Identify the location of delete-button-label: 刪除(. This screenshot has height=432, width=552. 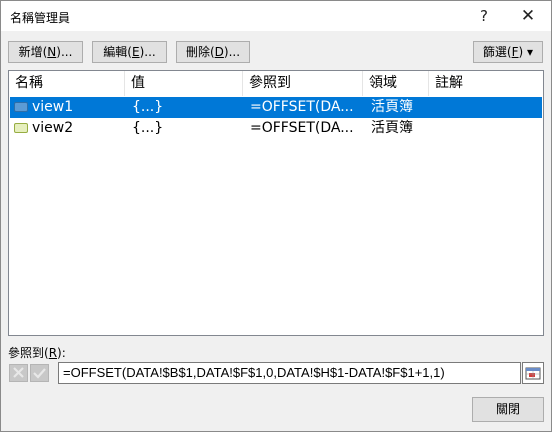
(200, 52).